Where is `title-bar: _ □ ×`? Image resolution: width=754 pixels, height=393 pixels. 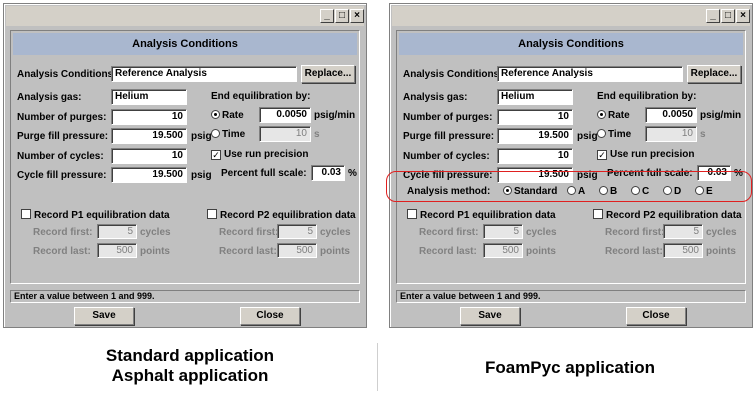 title-bar: _ □ × is located at coordinates (571, 16).